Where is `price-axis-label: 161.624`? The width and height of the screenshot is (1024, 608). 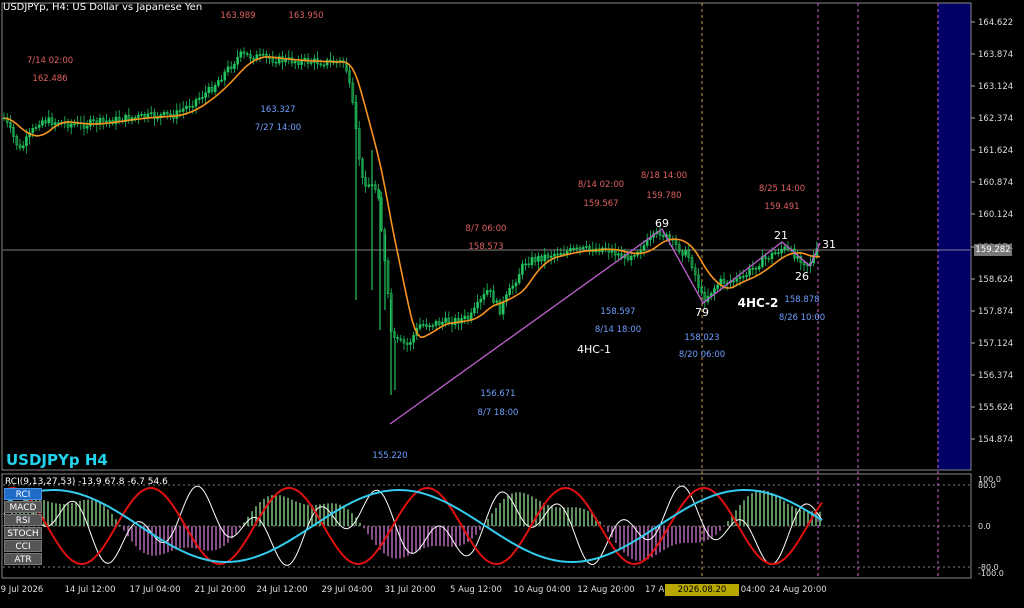
price-axis-label: 161.624 is located at coordinates (995, 151).